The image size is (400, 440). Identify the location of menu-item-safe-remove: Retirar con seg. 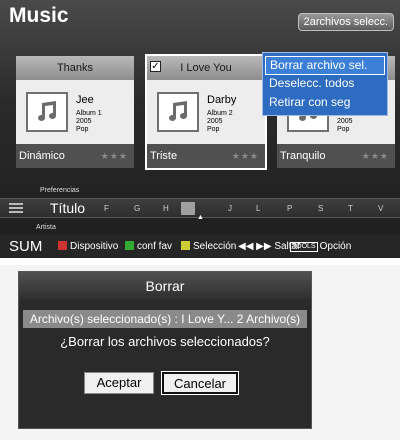
(325, 103).